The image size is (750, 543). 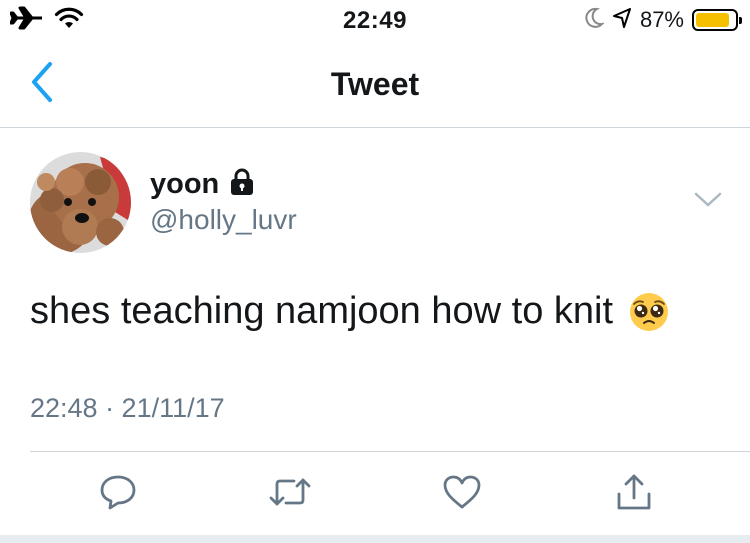 I want to click on display-name: yoon, so click(x=184, y=184).